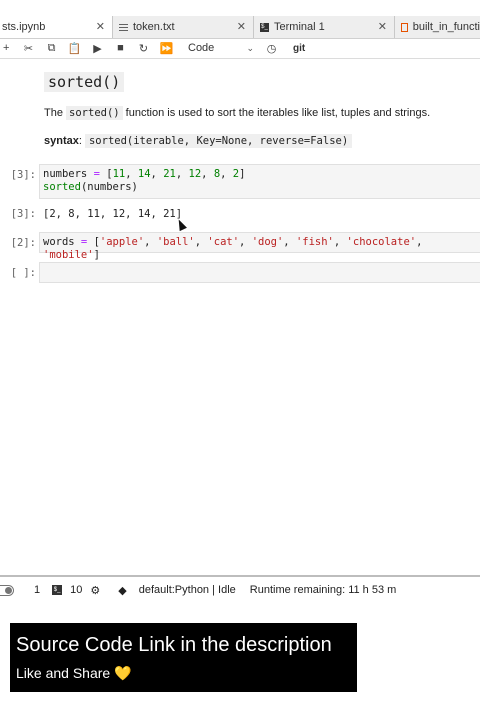 This screenshot has height=720, width=480. I want to click on code-line: numbers = [11, 14, 21, 12, 8, 2], so click(144, 174).